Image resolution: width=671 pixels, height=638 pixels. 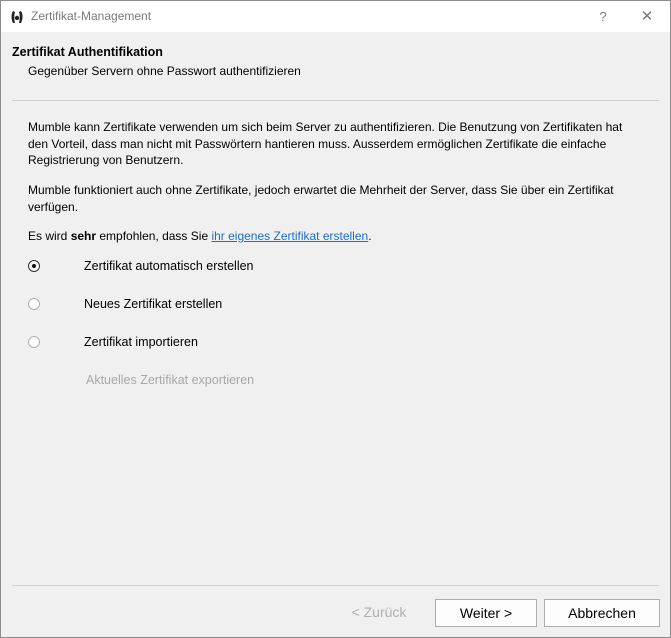 I want to click on radio-selected-dot, so click(x=34, y=266).